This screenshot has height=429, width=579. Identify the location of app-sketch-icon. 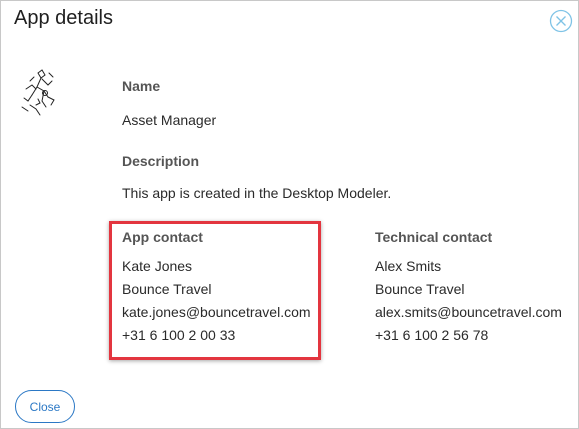
(39, 92).